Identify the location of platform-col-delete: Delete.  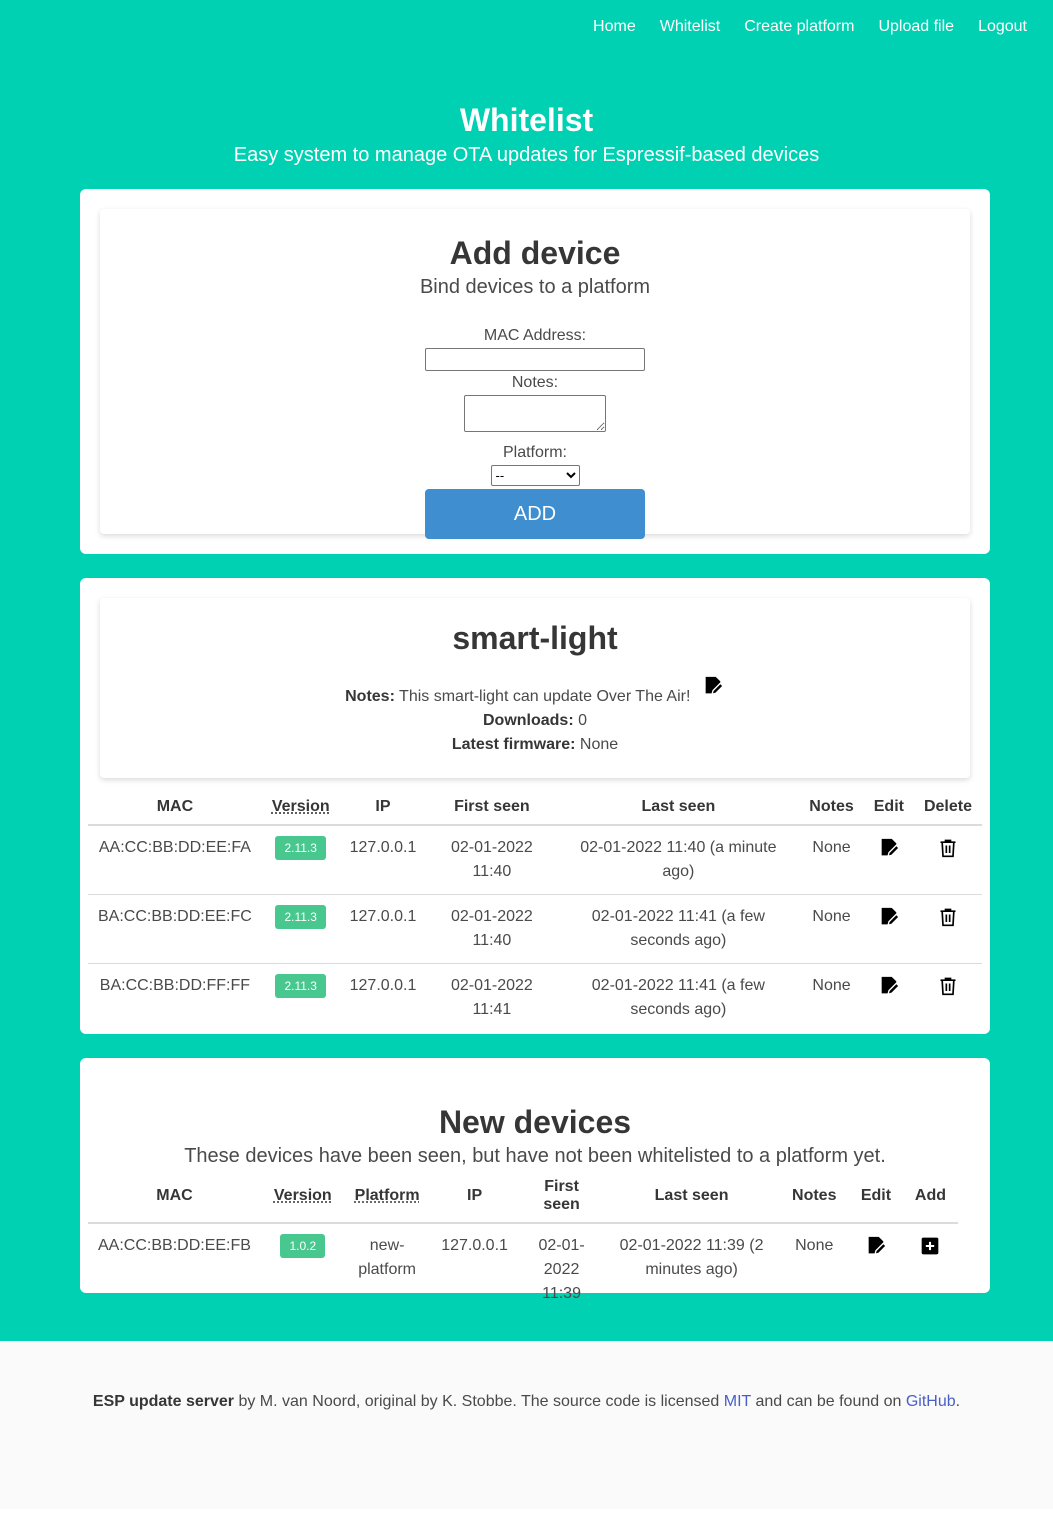
(947, 808).